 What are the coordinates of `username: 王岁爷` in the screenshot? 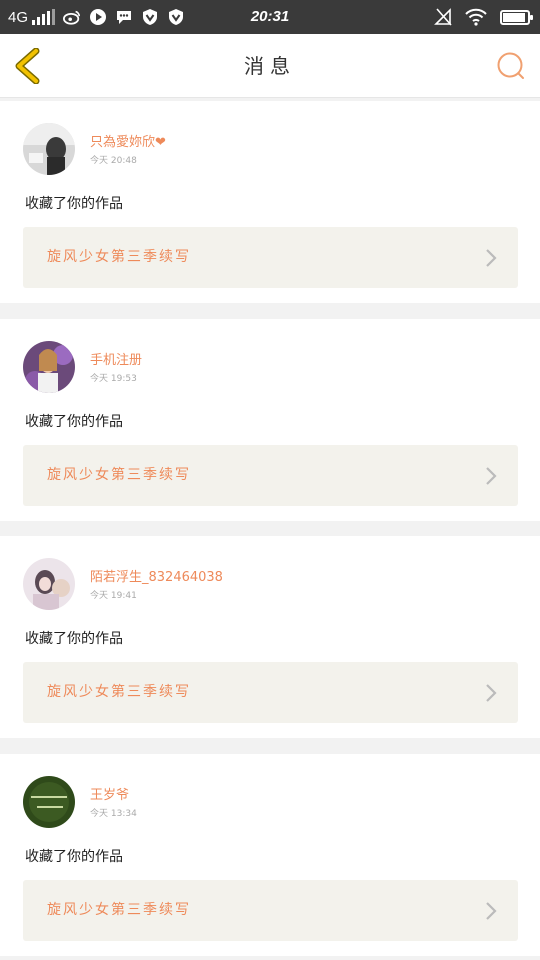 It's located at (109, 793).